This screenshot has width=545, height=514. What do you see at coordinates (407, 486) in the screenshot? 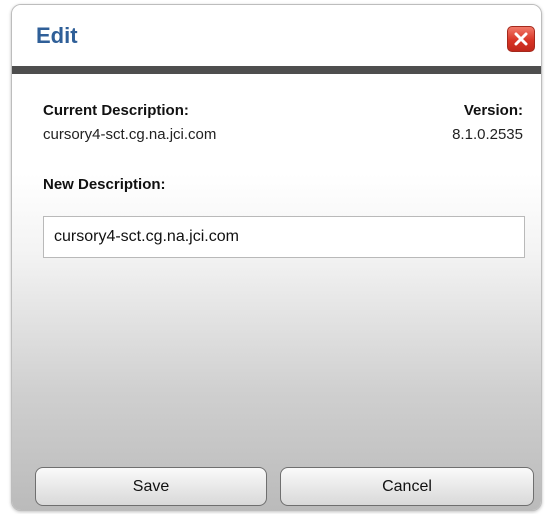
I see `cancel-button: Cancel` at bounding box center [407, 486].